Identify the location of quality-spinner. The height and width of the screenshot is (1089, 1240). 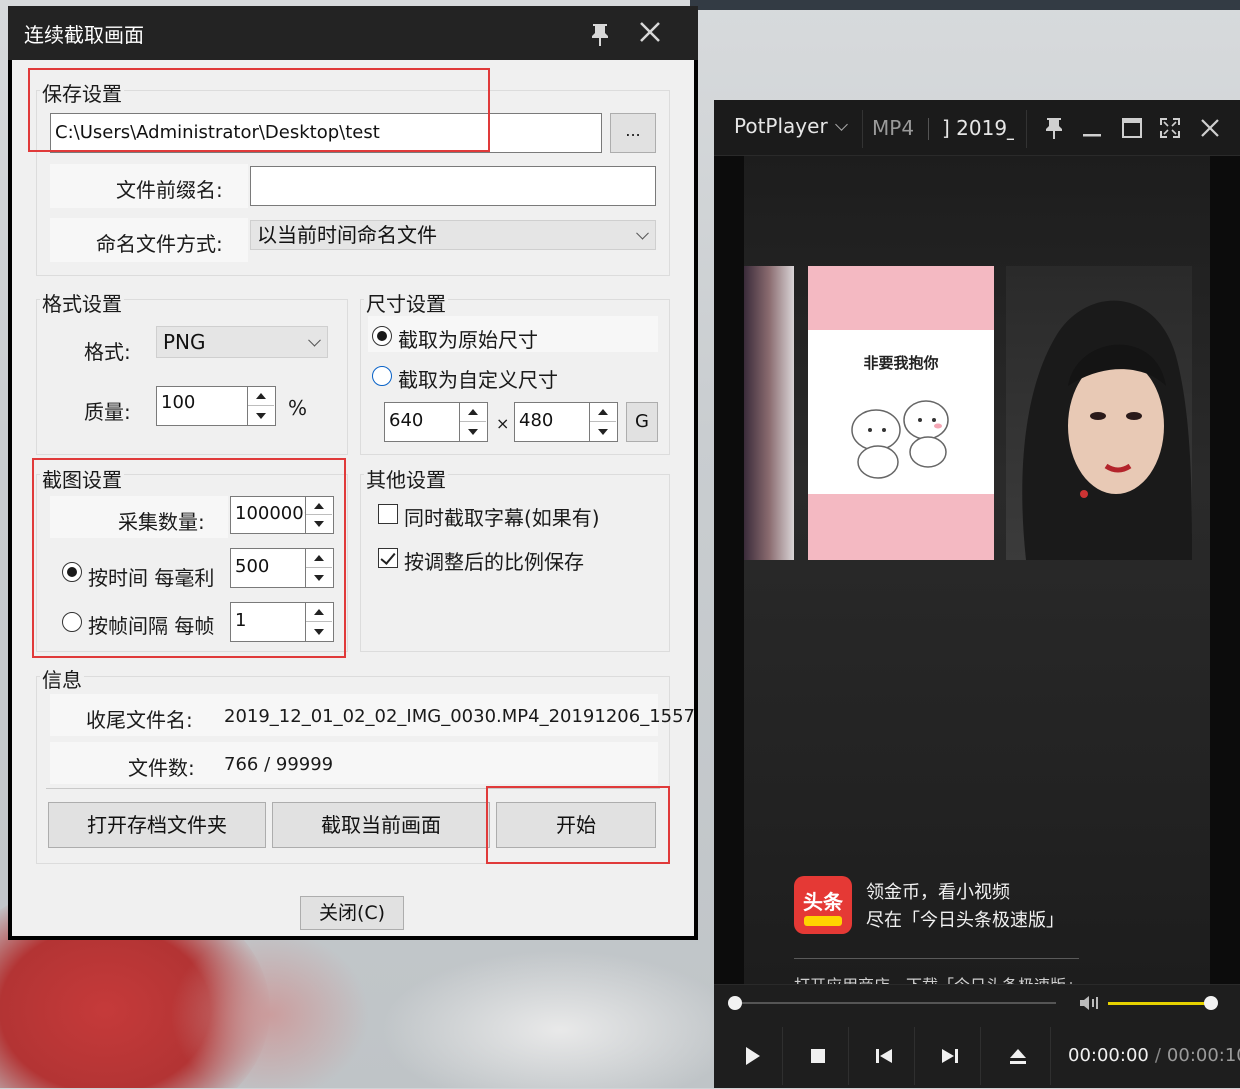
(262, 406).